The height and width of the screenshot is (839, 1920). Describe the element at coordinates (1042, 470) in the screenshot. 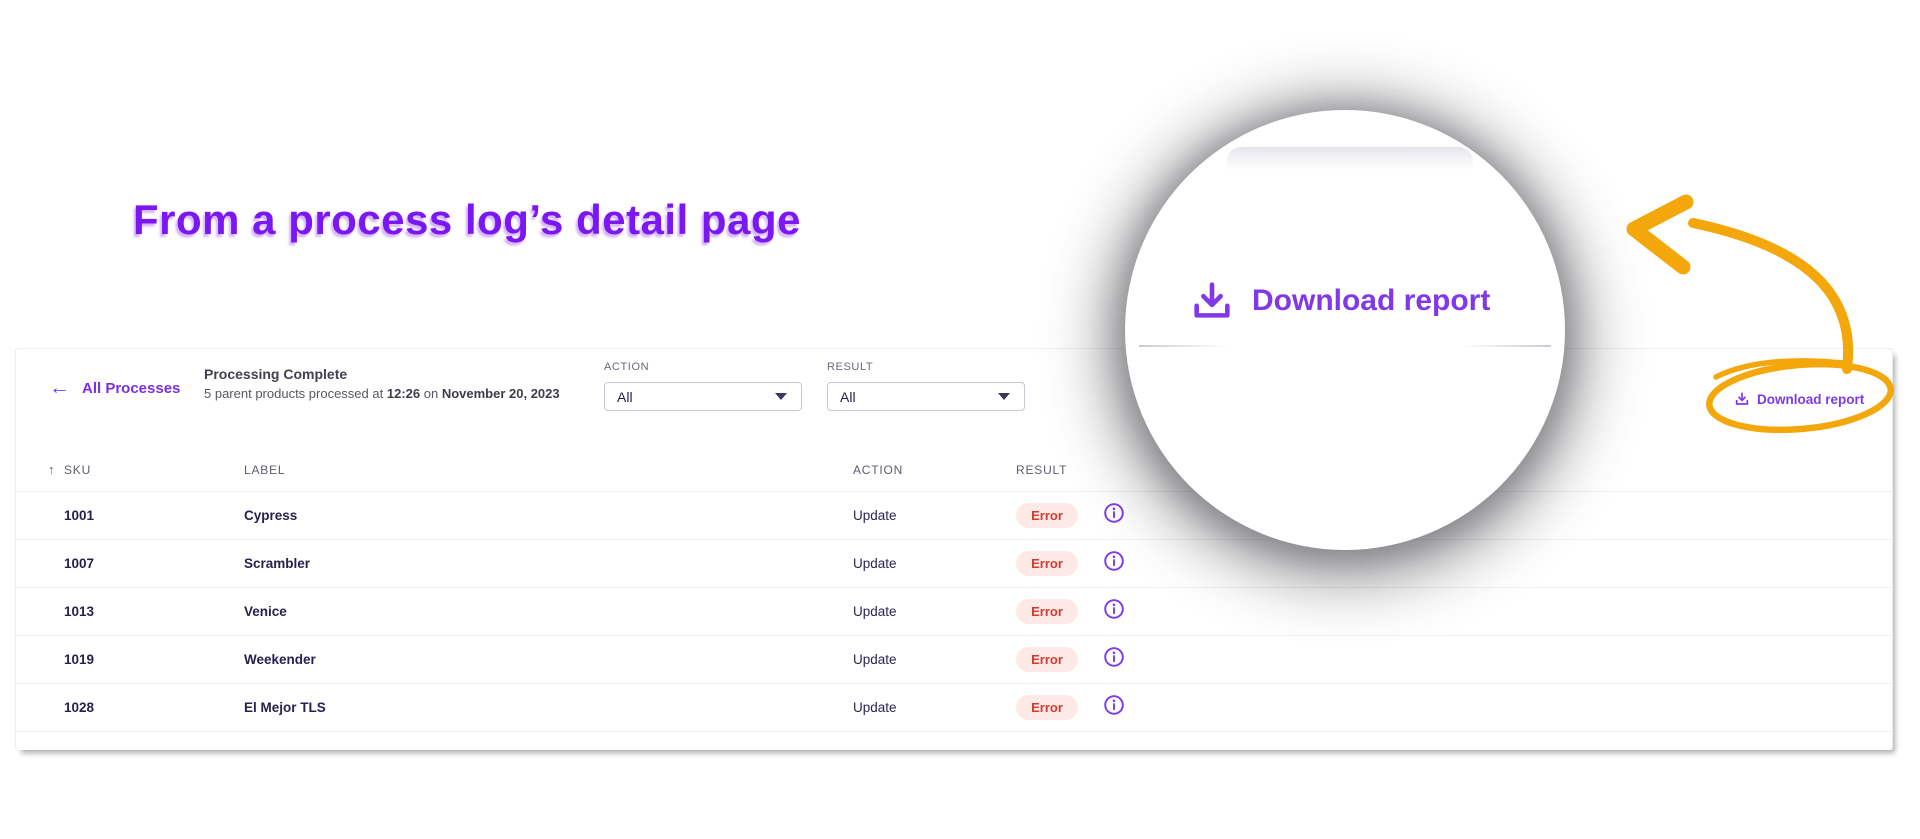

I see `column-header-result: RESULT` at that location.